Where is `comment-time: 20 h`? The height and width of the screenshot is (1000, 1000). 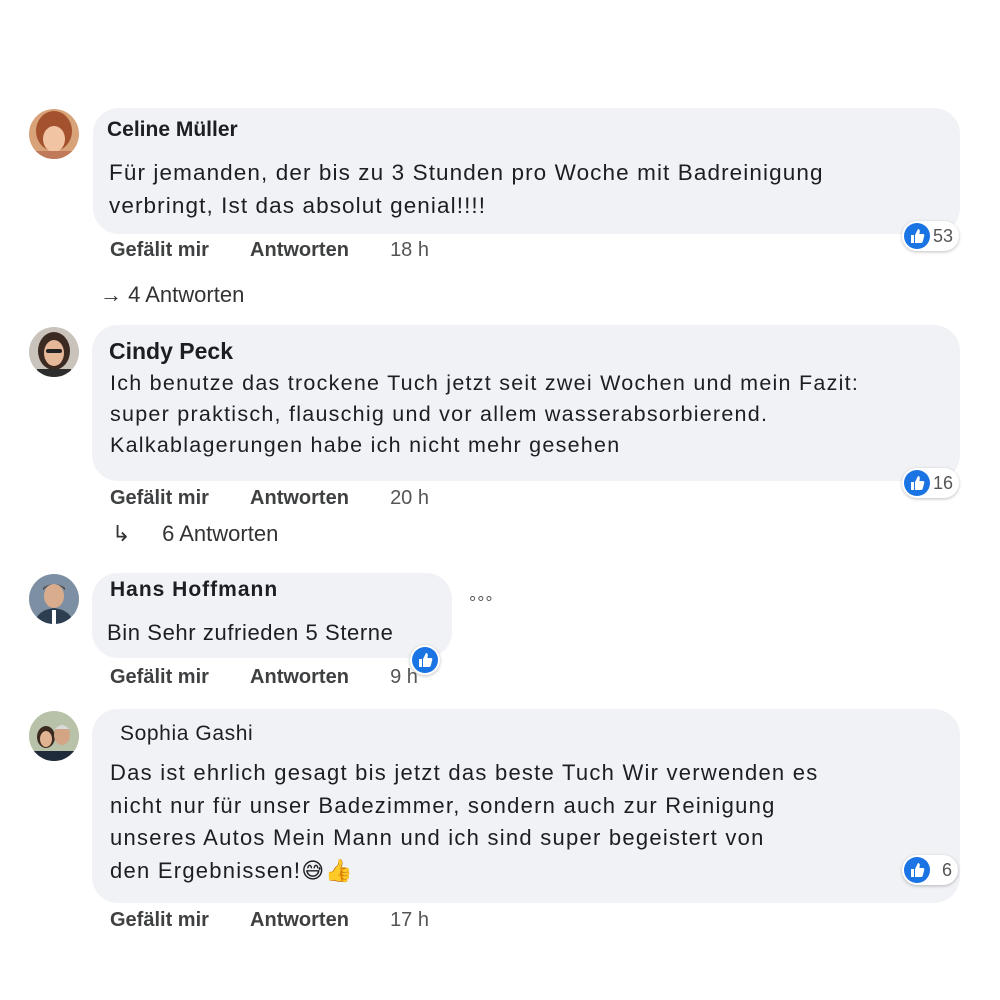 comment-time: 20 h is located at coordinates (409, 498).